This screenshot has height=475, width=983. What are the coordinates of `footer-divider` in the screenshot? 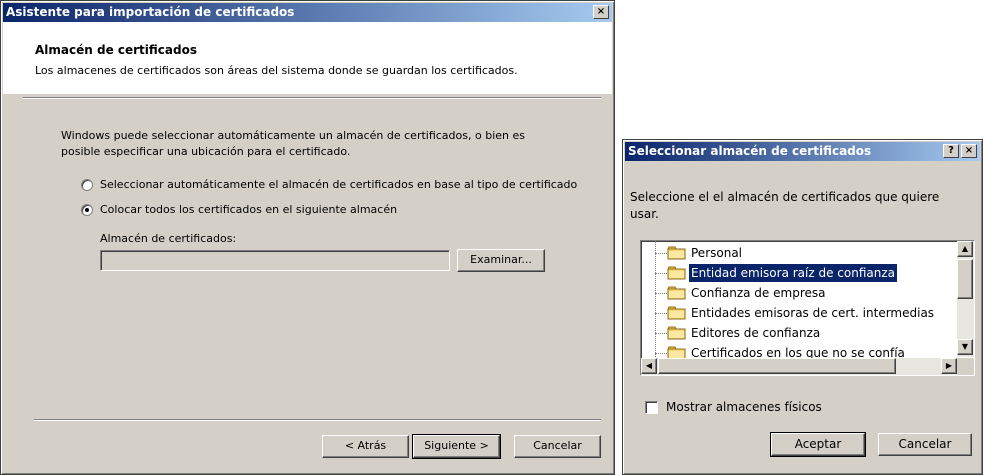 It's located at (317, 420).